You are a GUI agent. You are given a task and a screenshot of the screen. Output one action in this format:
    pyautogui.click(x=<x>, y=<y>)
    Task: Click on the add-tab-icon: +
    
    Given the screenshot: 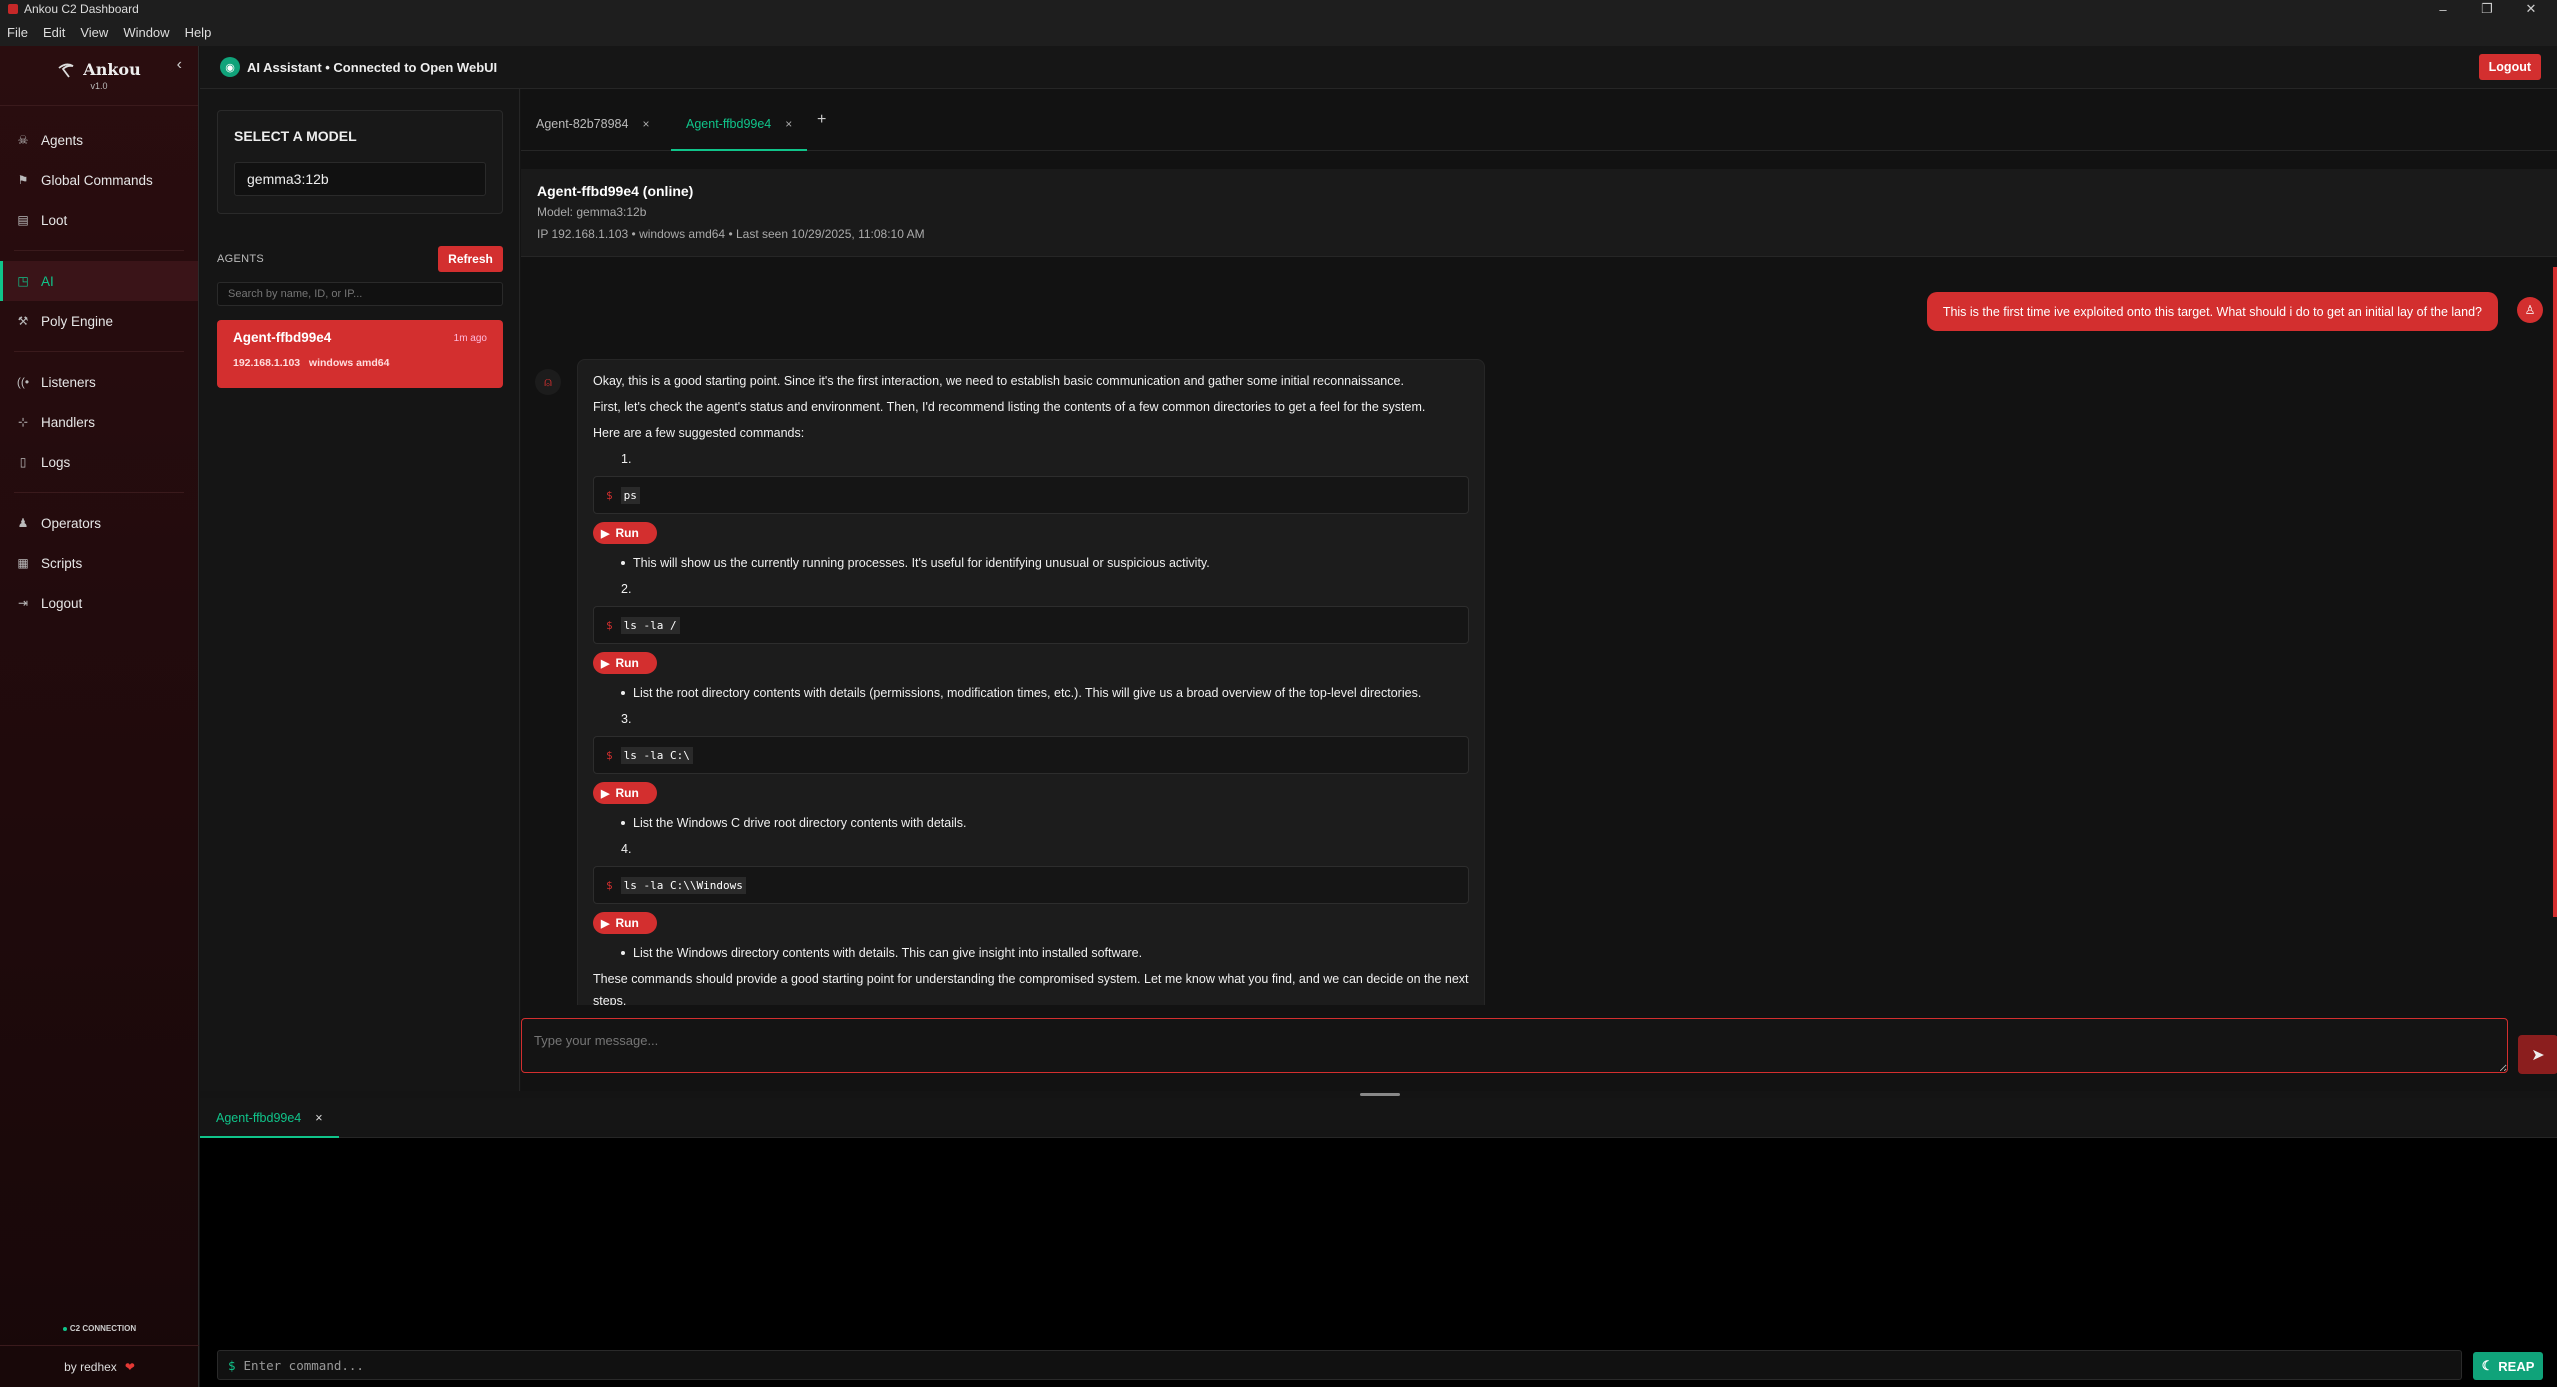 What is the action you would take?
    pyautogui.click(x=821, y=120)
    